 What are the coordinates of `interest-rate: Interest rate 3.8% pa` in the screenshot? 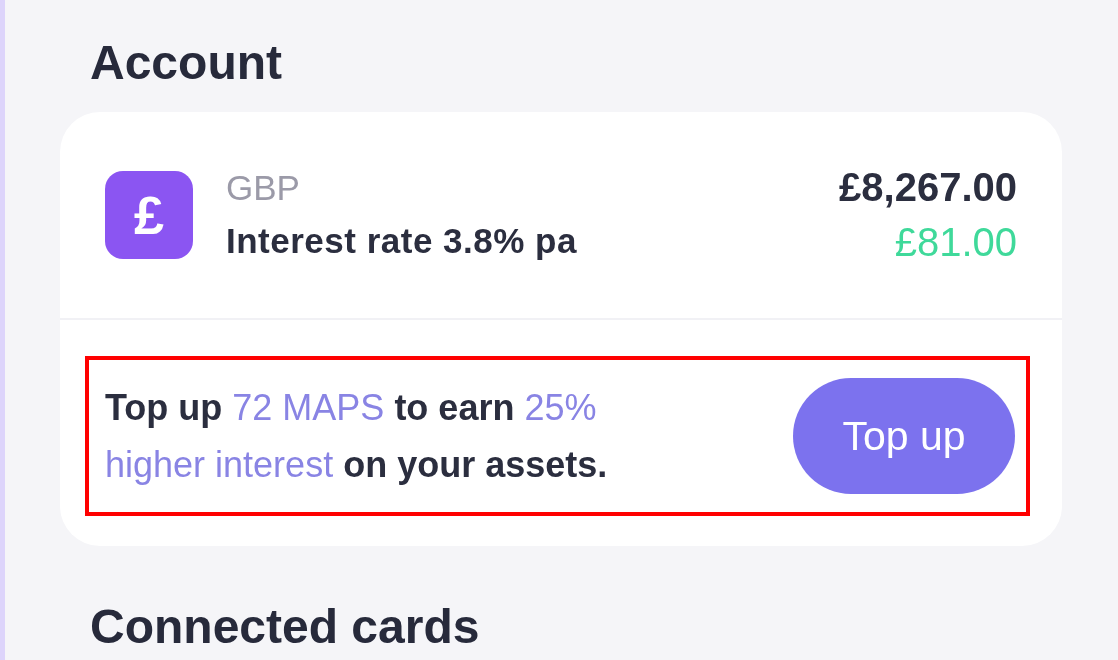 It's located at (401, 241).